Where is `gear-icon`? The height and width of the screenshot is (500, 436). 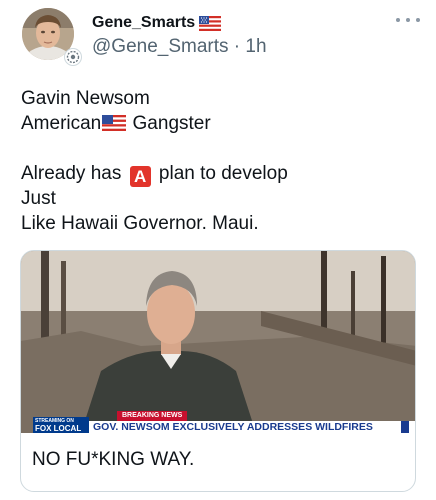 gear-icon is located at coordinates (73, 57).